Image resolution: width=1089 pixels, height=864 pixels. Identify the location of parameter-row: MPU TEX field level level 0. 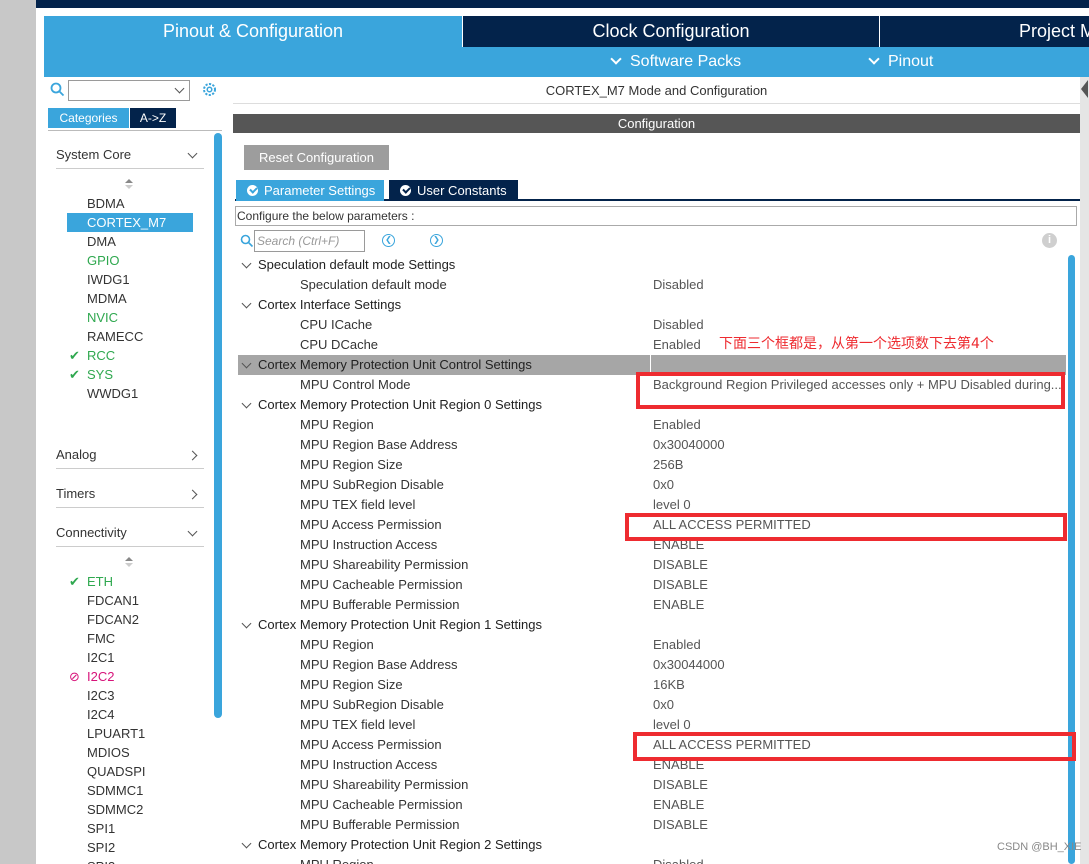
(652, 505).